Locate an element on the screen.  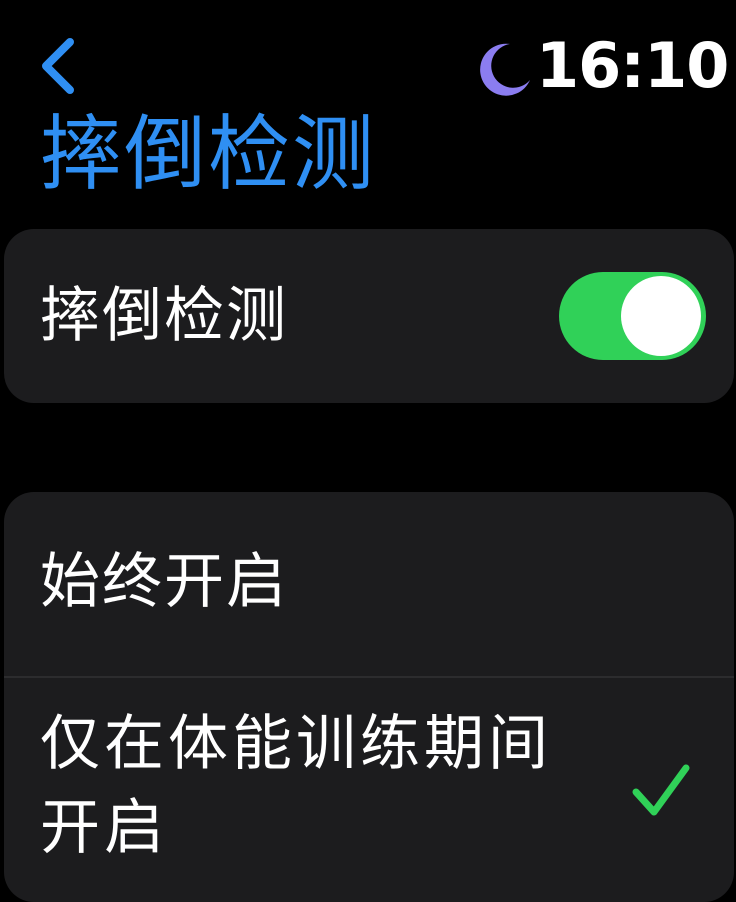
option-workout-only-label: 仅在体能训练期间开启 is located at coordinates (296, 786).